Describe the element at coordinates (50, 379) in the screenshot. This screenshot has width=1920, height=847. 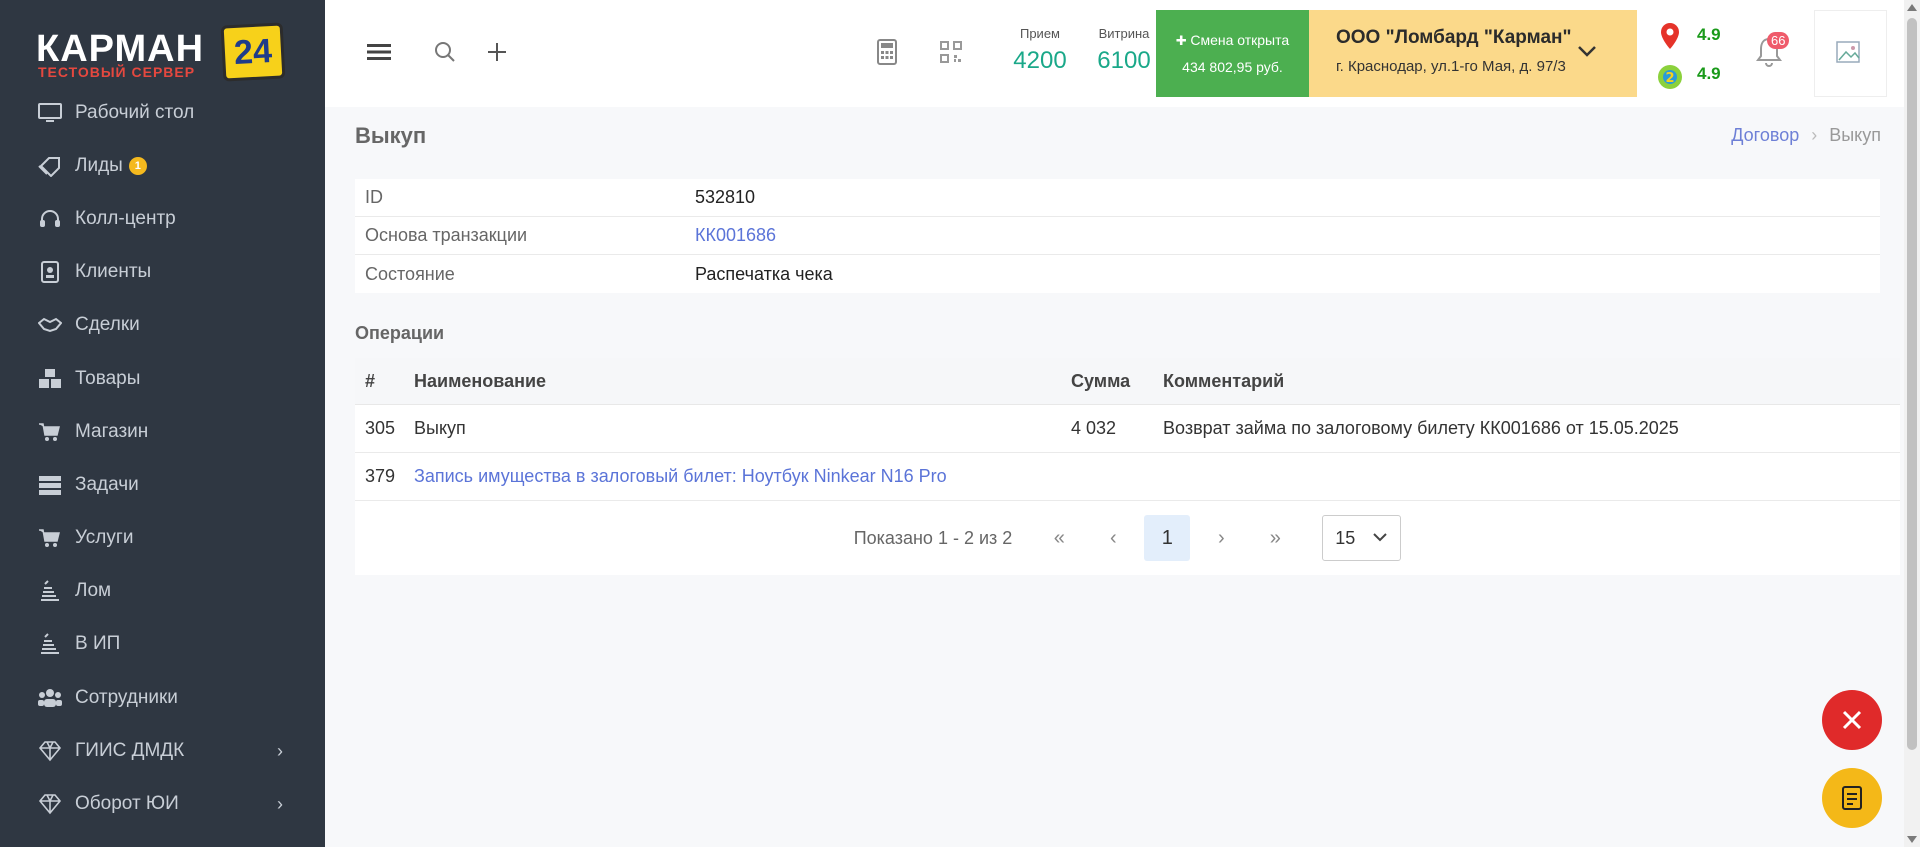
I see `boxes-icon` at that location.